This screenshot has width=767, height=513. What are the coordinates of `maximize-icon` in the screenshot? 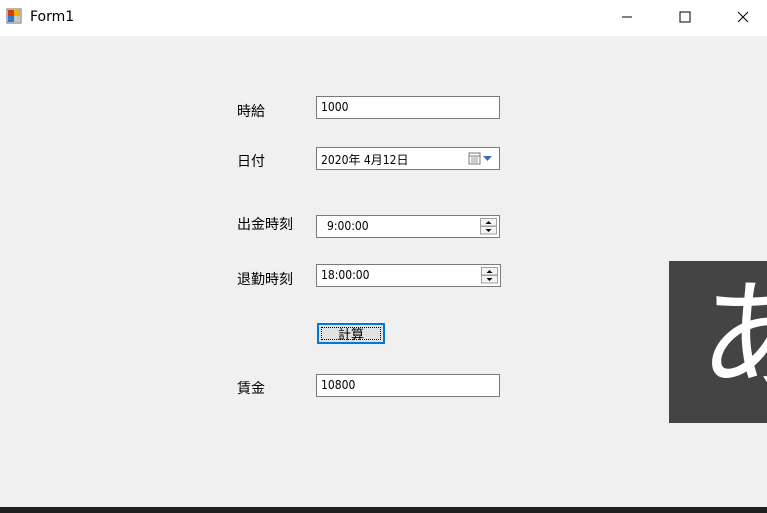 It's located at (685, 17).